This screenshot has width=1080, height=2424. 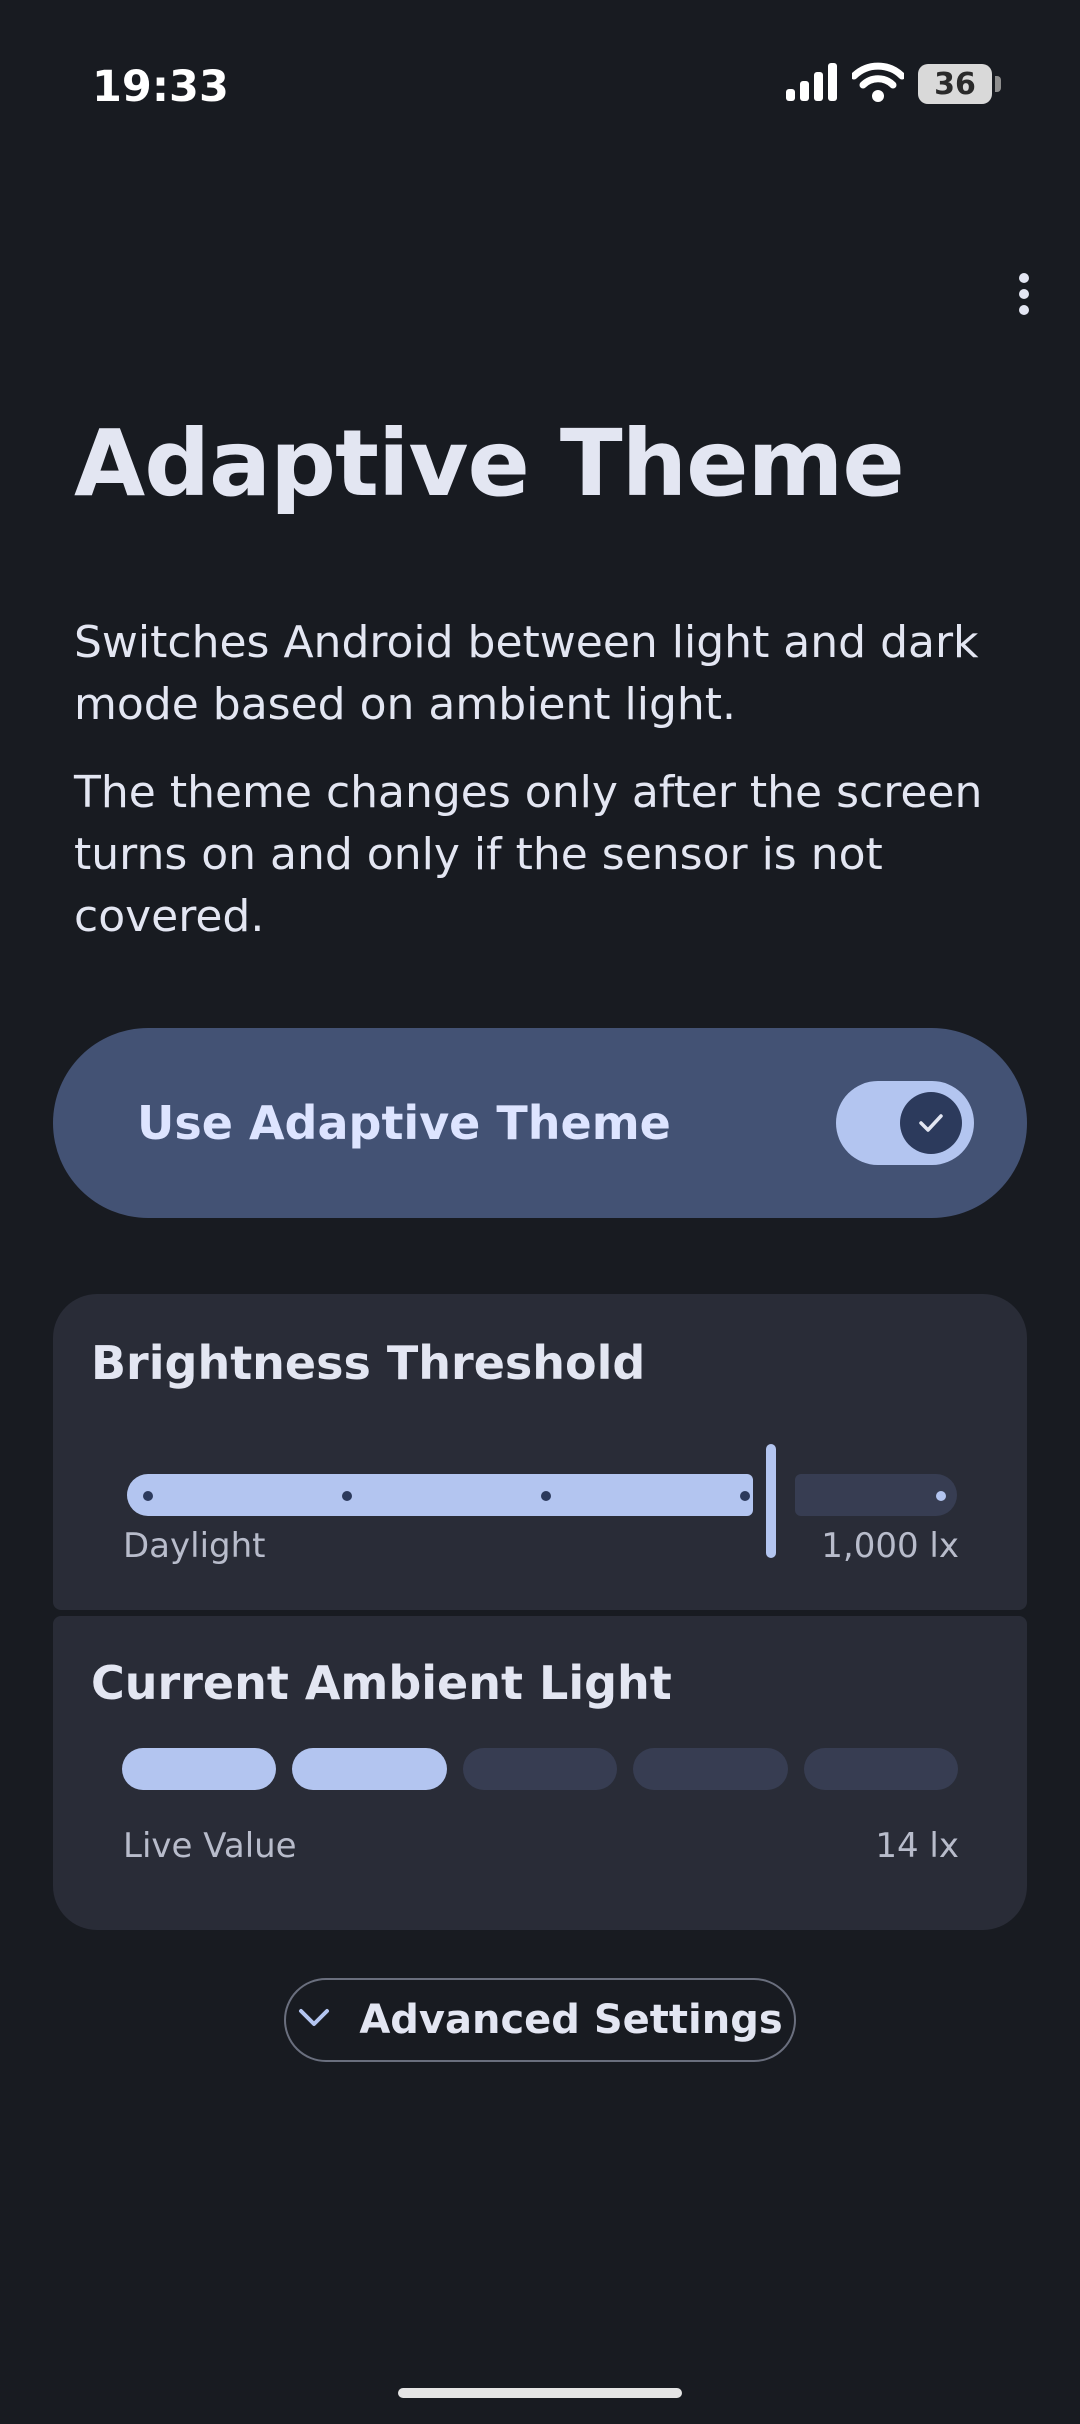 I want to click on threshold-label-left: Daylight, so click(x=194, y=1546).